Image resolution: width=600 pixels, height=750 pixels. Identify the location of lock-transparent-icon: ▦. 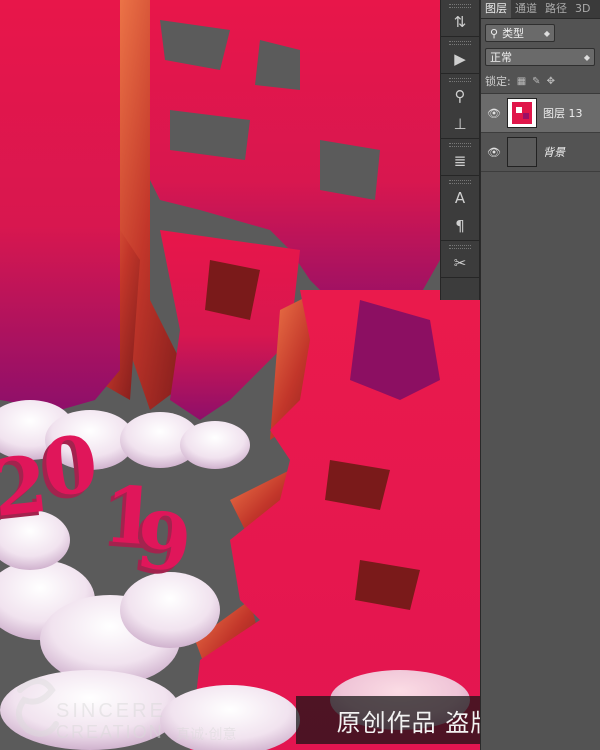
(521, 81).